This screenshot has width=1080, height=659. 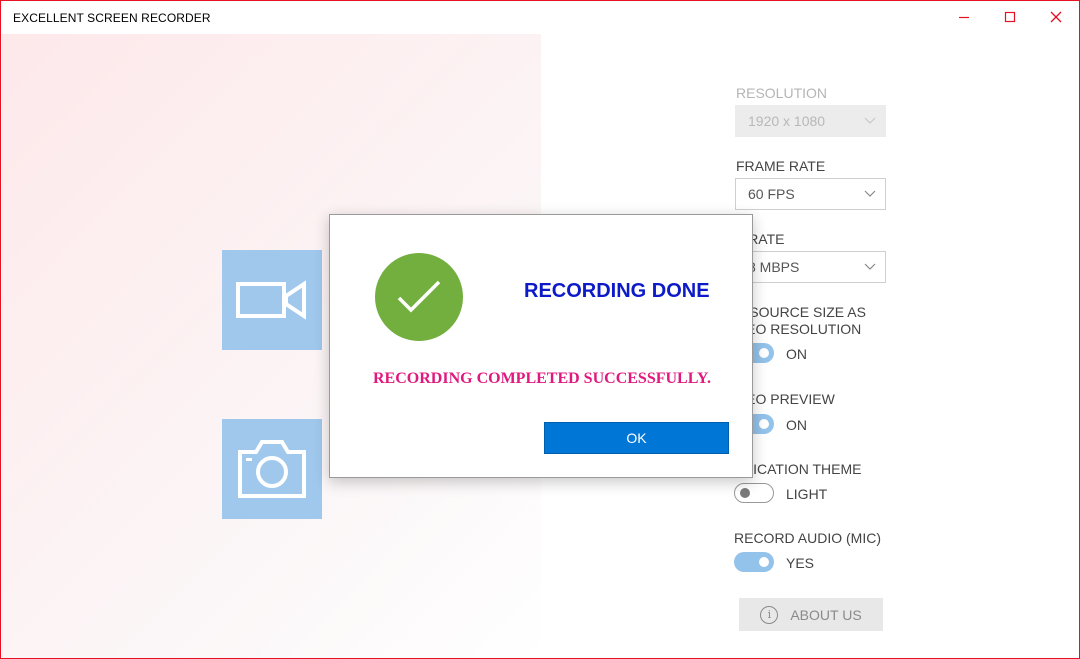 What do you see at coordinates (542, 378) in the screenshot?
I see `dialog-message: RECORDING COMPLETED SUCCESSFULLY.` at bounding box center [542, 378].